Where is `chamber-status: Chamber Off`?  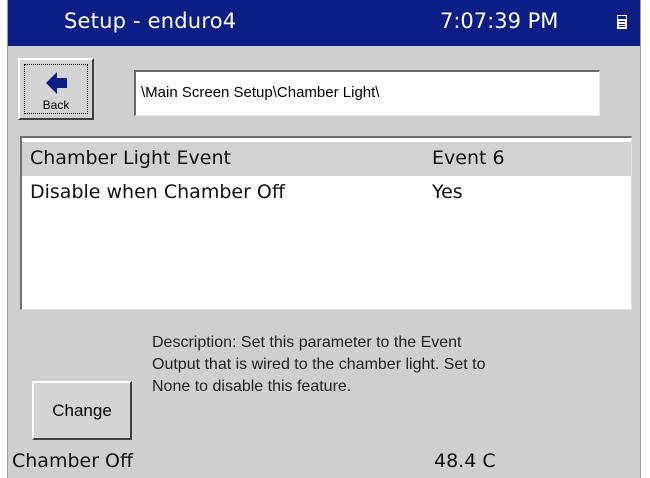 chamber-status: Chamber Off is located at coordinates (73, 461).